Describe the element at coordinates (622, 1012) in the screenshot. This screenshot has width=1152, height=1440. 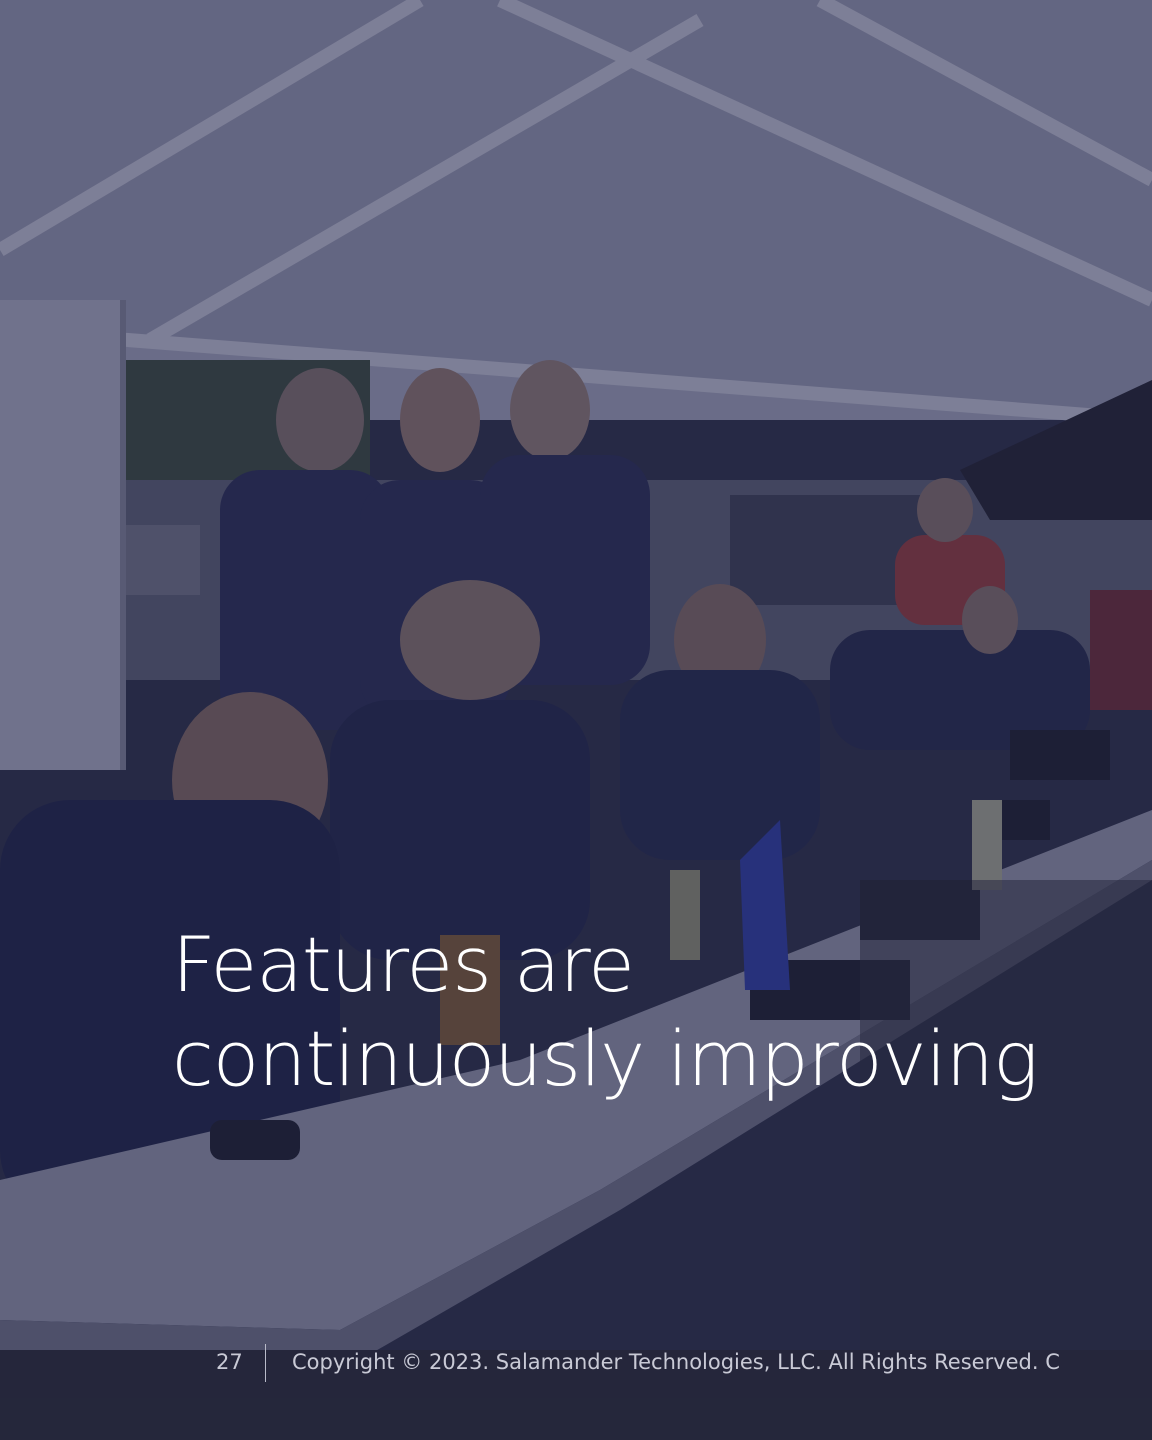
I see `slide-title: Features are continuously improving` at that location.